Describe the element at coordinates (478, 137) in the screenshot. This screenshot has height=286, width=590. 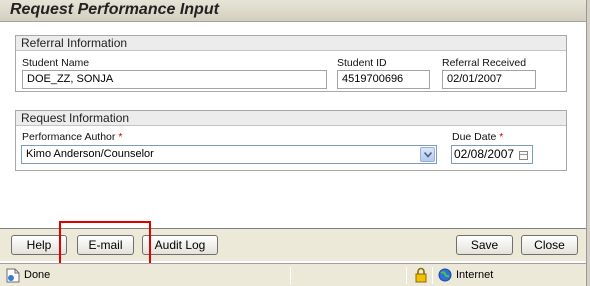
I see `due-date-label: Due Date *` at that location.